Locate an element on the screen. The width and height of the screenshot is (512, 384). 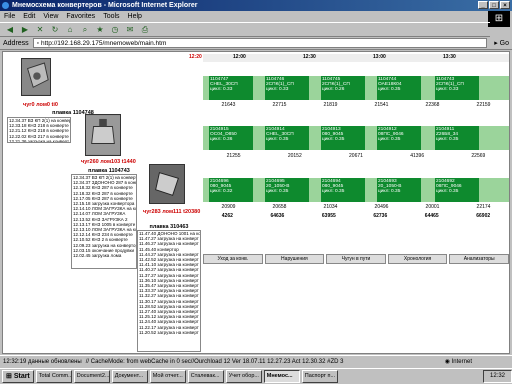
bottom-value: 4262 is located at coordinates (227, 216).